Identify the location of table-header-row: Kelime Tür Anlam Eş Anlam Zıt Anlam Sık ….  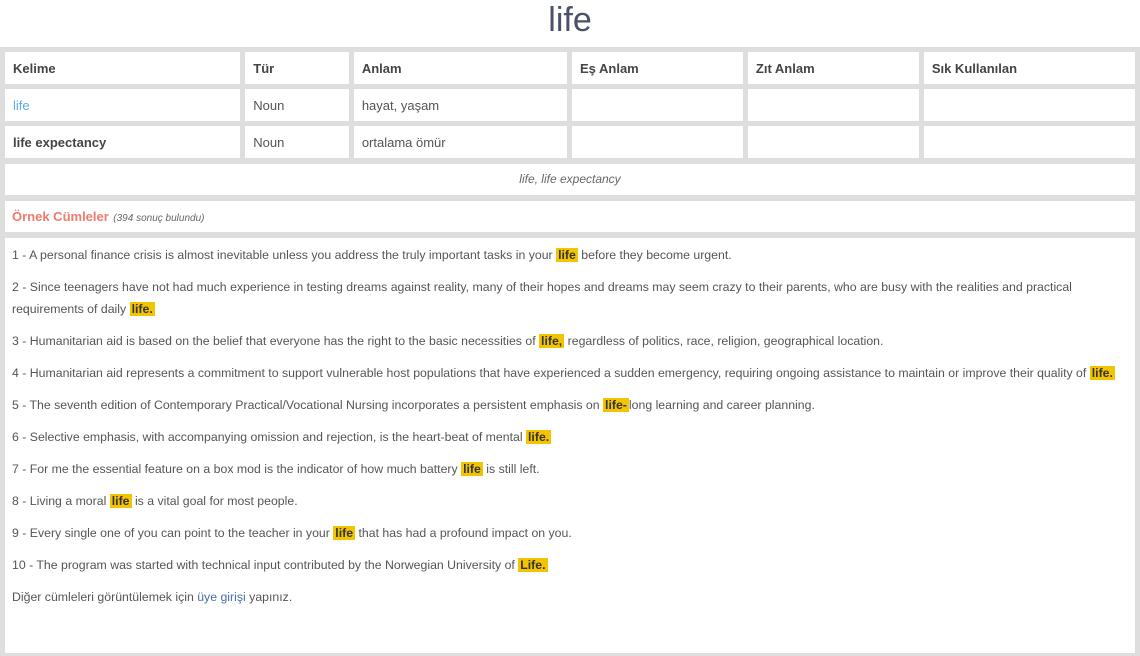
(570, 68).